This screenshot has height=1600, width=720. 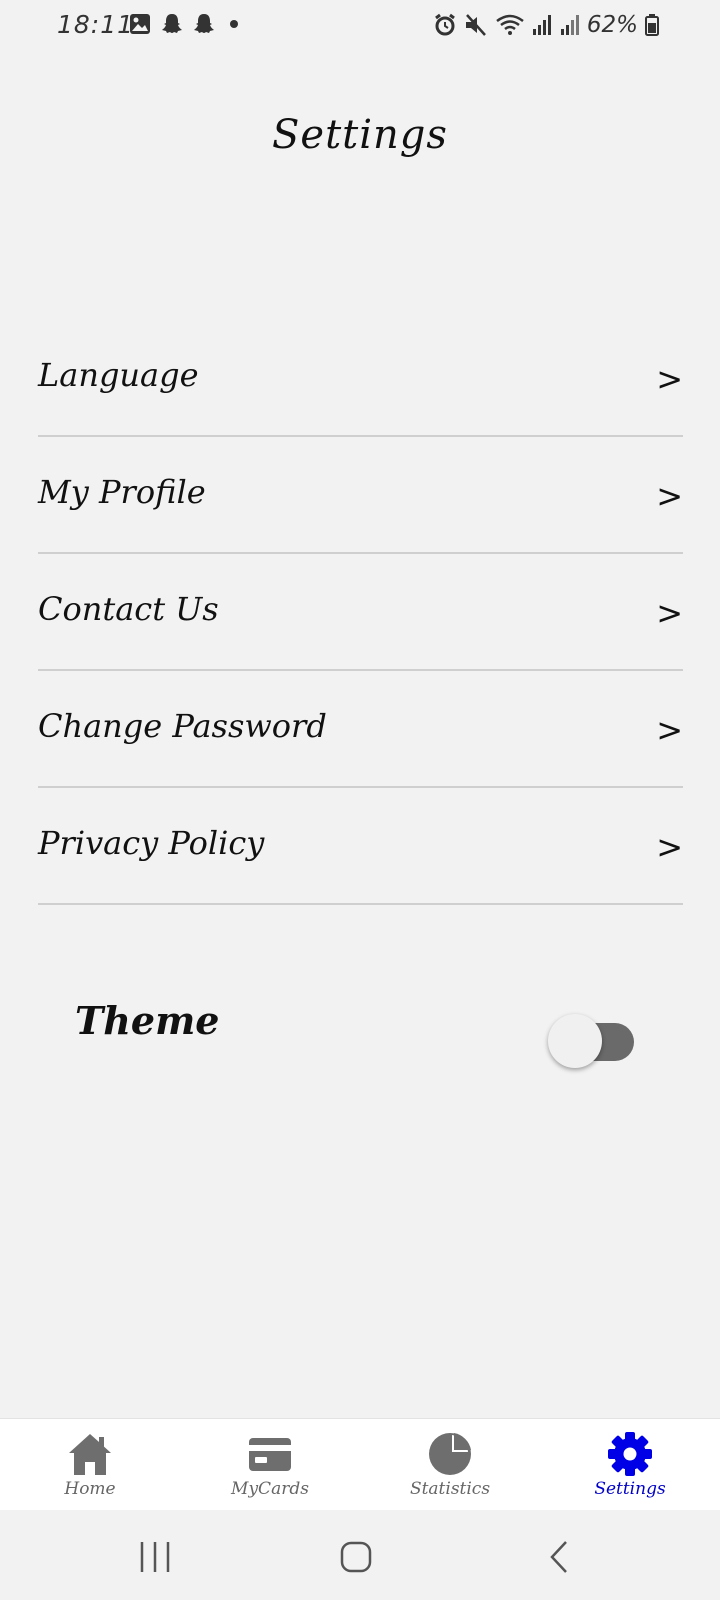 I want to click on page-title: Settings, so click(x=360, y=135).